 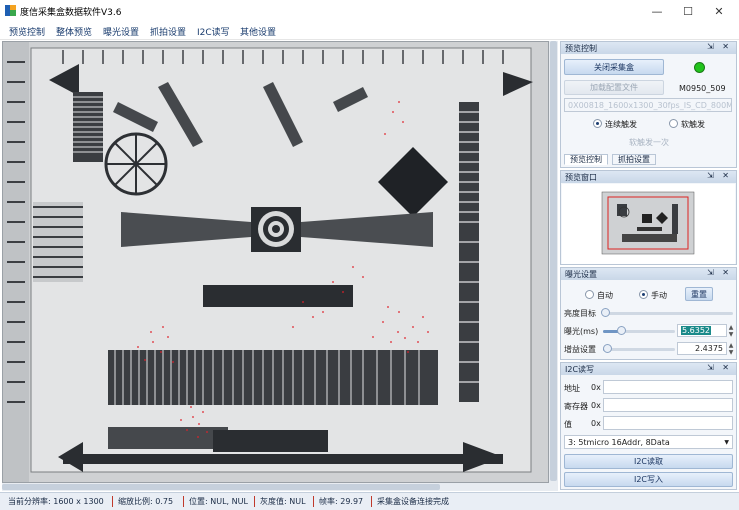 What do you see at coordinates (699, 294) in the screenshot?
I see `reset-button: 重置` at bounding box center [699, 294].